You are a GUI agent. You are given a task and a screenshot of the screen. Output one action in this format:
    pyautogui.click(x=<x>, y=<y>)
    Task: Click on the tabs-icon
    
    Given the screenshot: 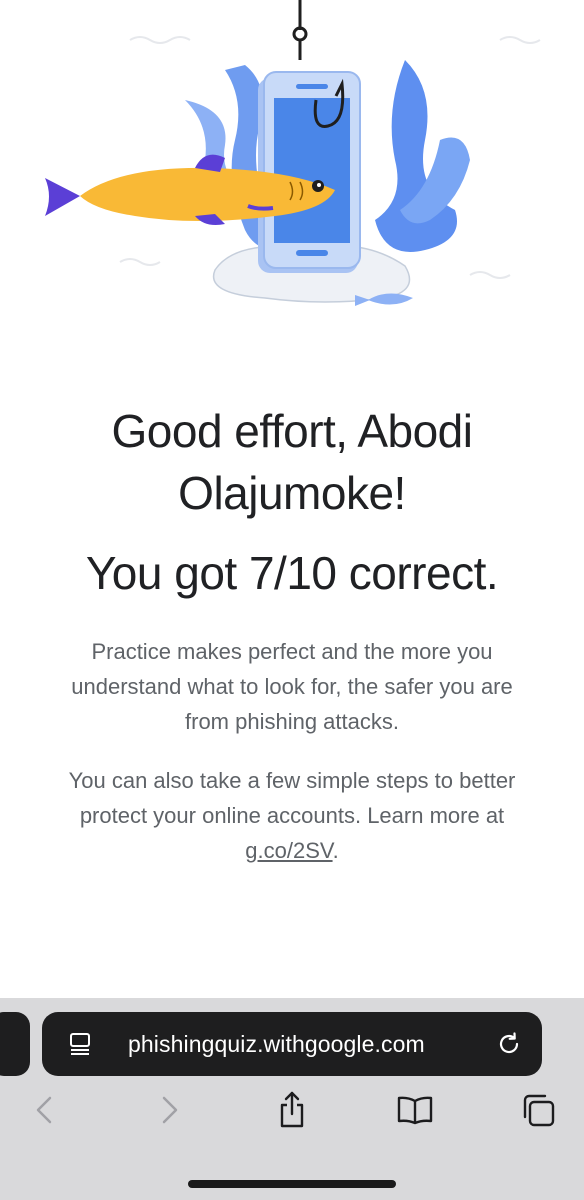 What is the action you would take?
    pyautogui.click(x=539, y=1110)
    